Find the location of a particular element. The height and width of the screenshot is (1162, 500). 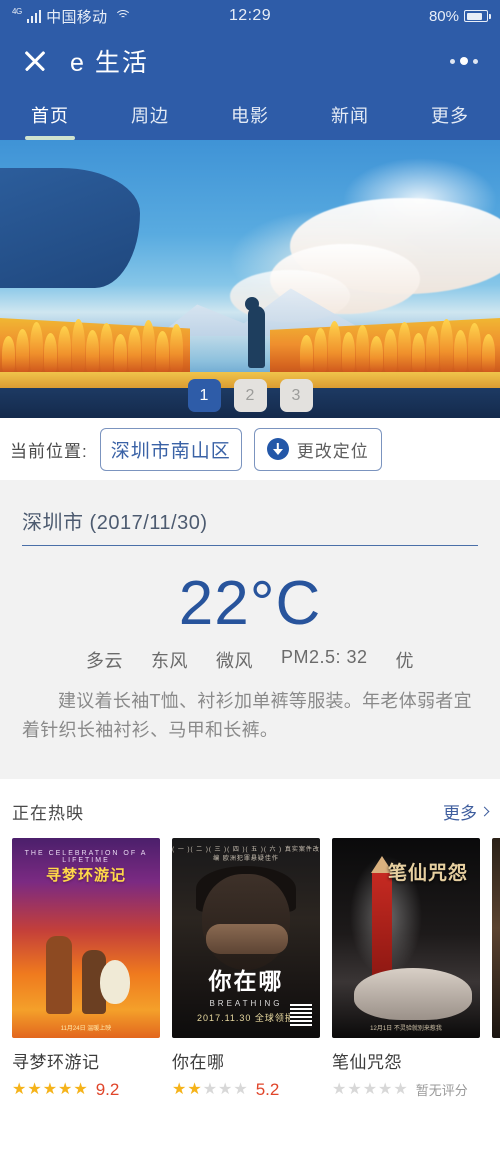

change-location-label: 更改定位 is located at coordinates (332, 451).